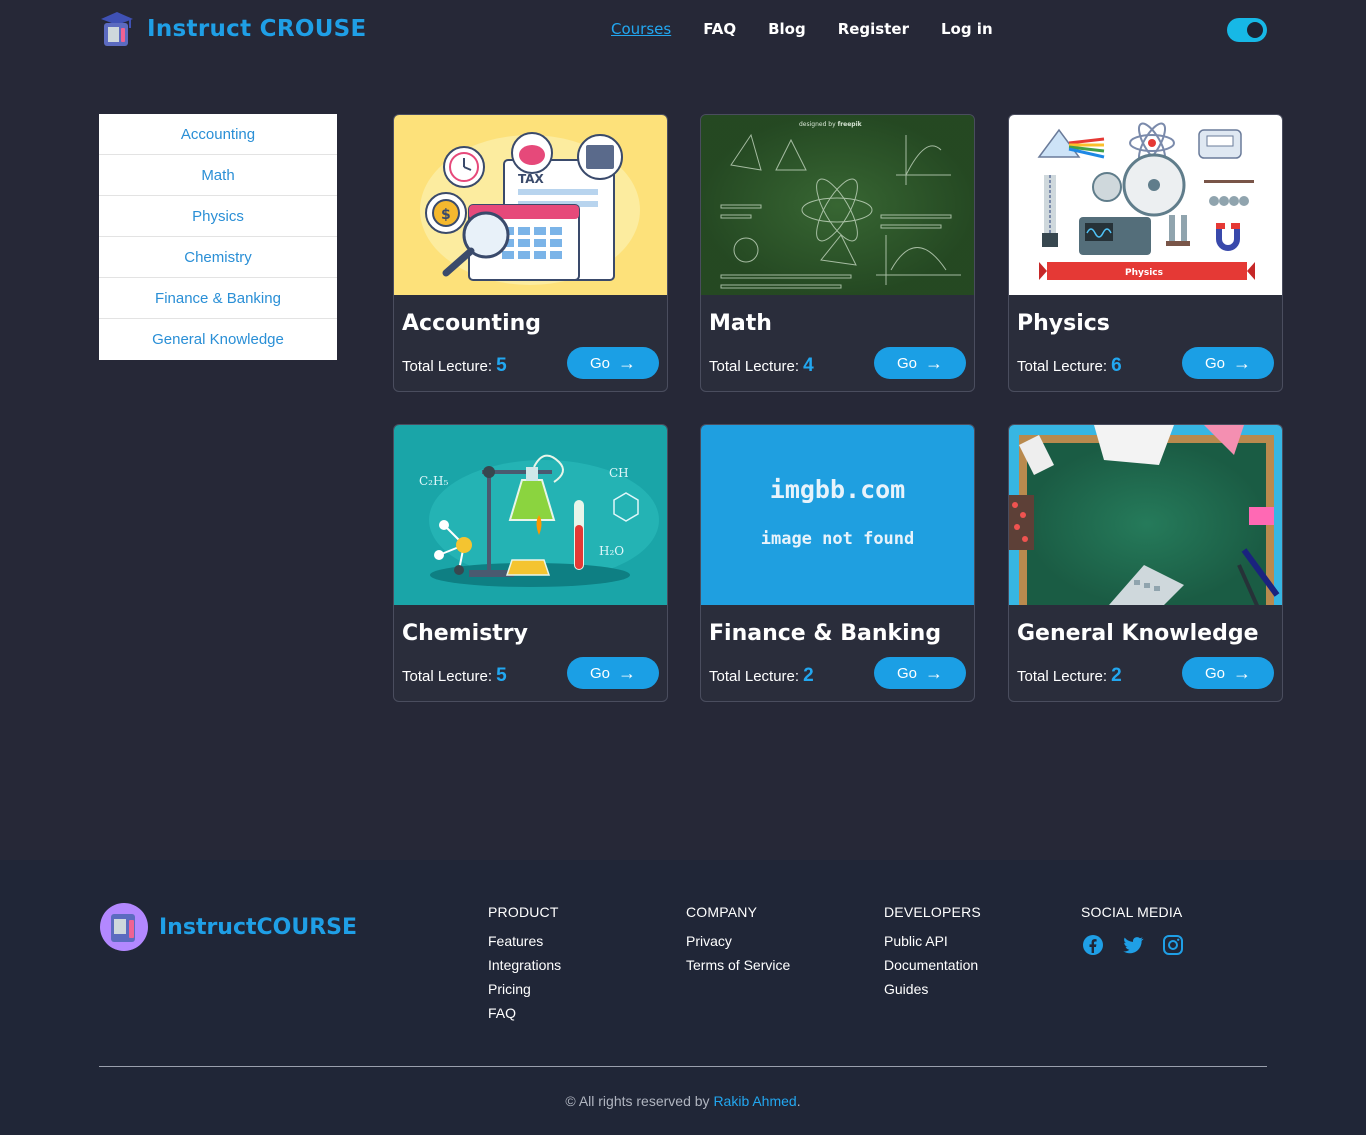  Describe the element at coordinates (873, 29) in the screenshot. I see `nav-register: Register` at that location.